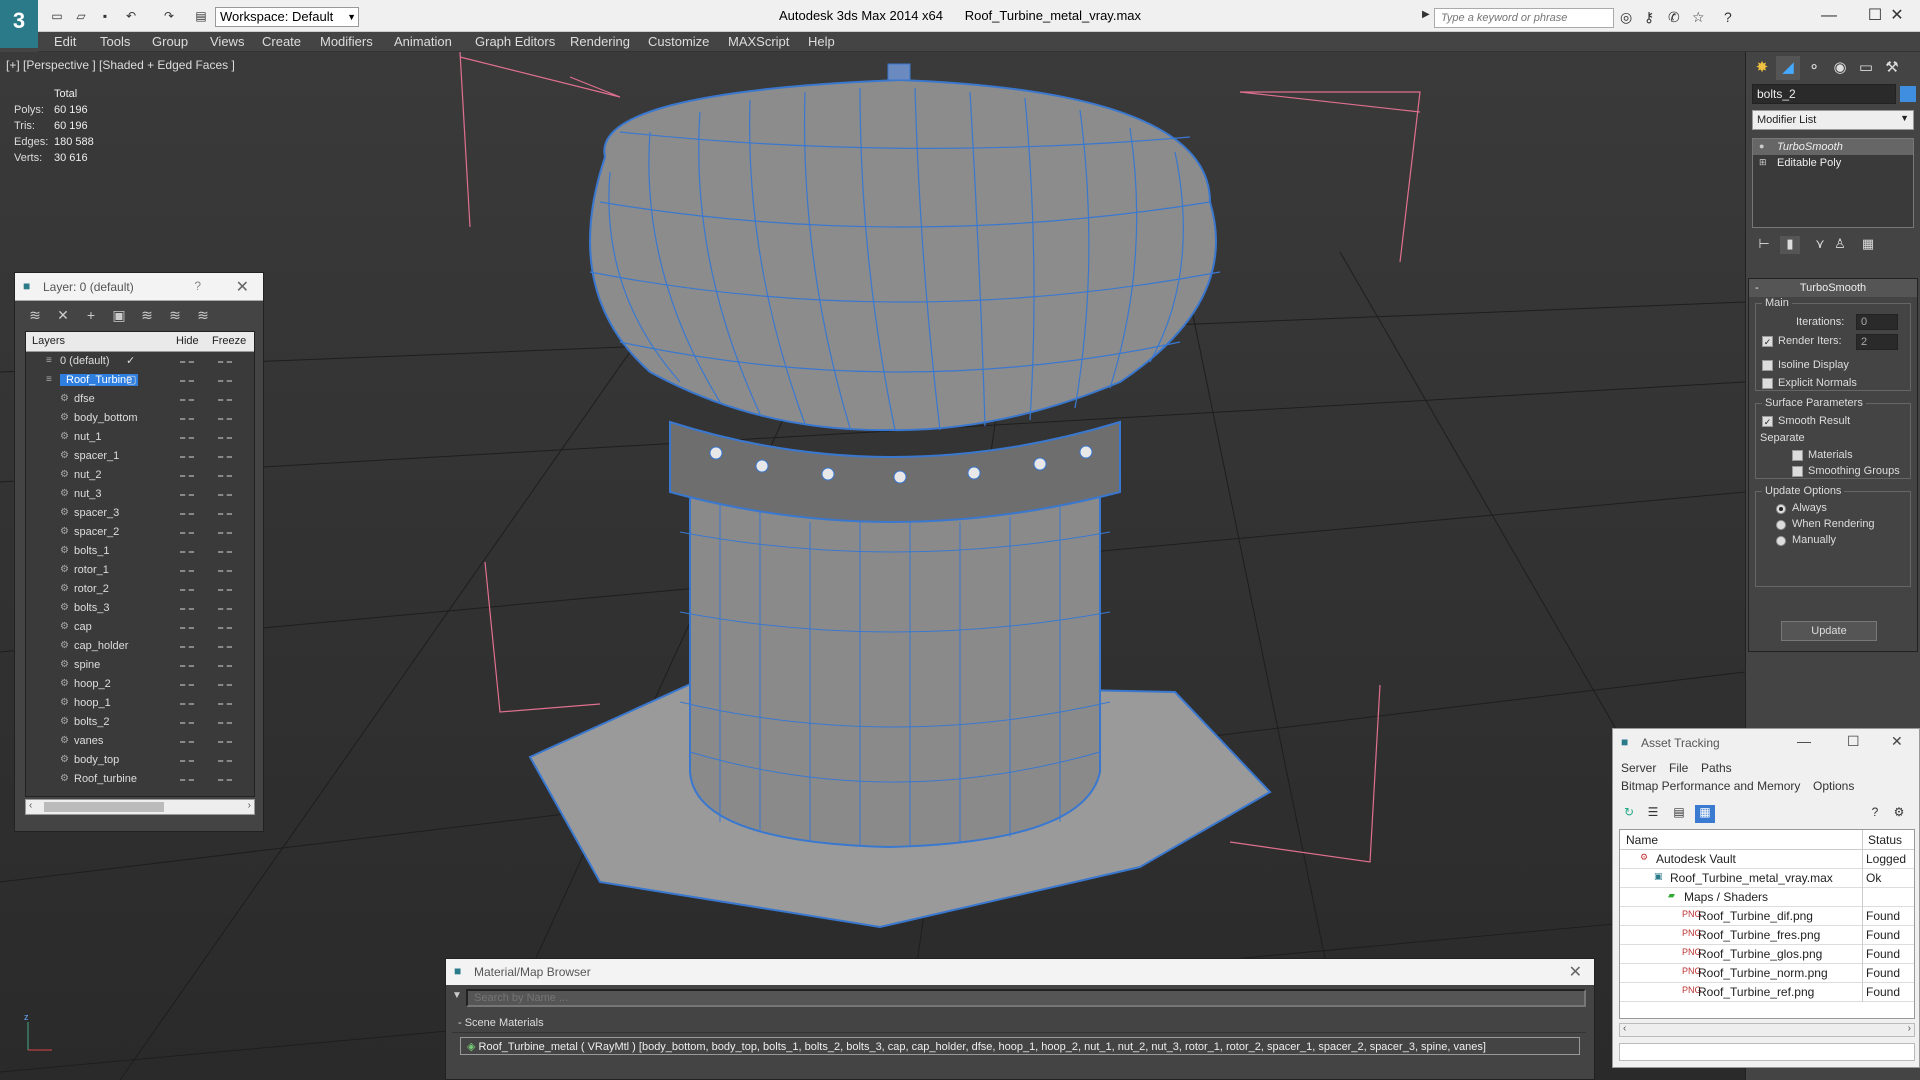 The width and height of the screenshot is (1920, 1080). What do you see at coordinates (1767, 383) in the screenshot?
I see `explicit-normals-checkbox` at bounding box center [1767, 383].